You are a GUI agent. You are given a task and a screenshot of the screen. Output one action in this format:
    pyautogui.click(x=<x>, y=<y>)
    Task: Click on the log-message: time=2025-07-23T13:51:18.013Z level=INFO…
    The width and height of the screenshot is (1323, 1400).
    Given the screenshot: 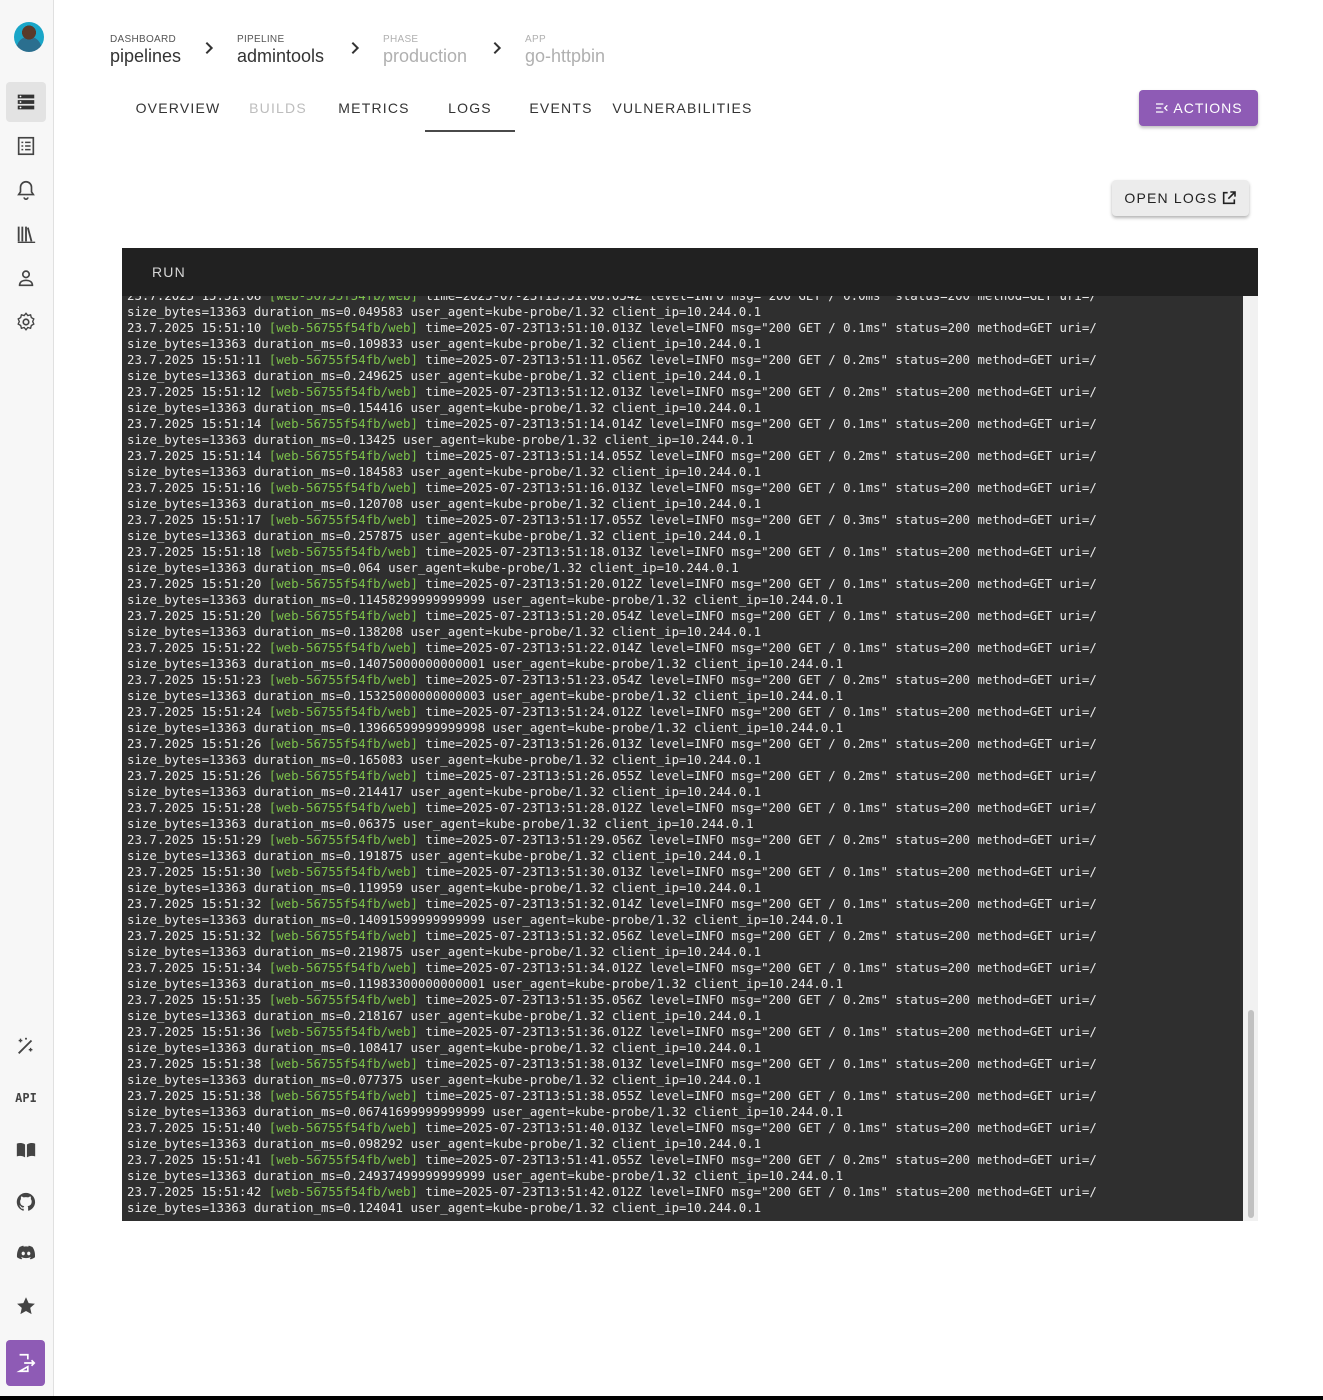 What is the action you would take?
    pyautogui.click(x=761, y=551)
    